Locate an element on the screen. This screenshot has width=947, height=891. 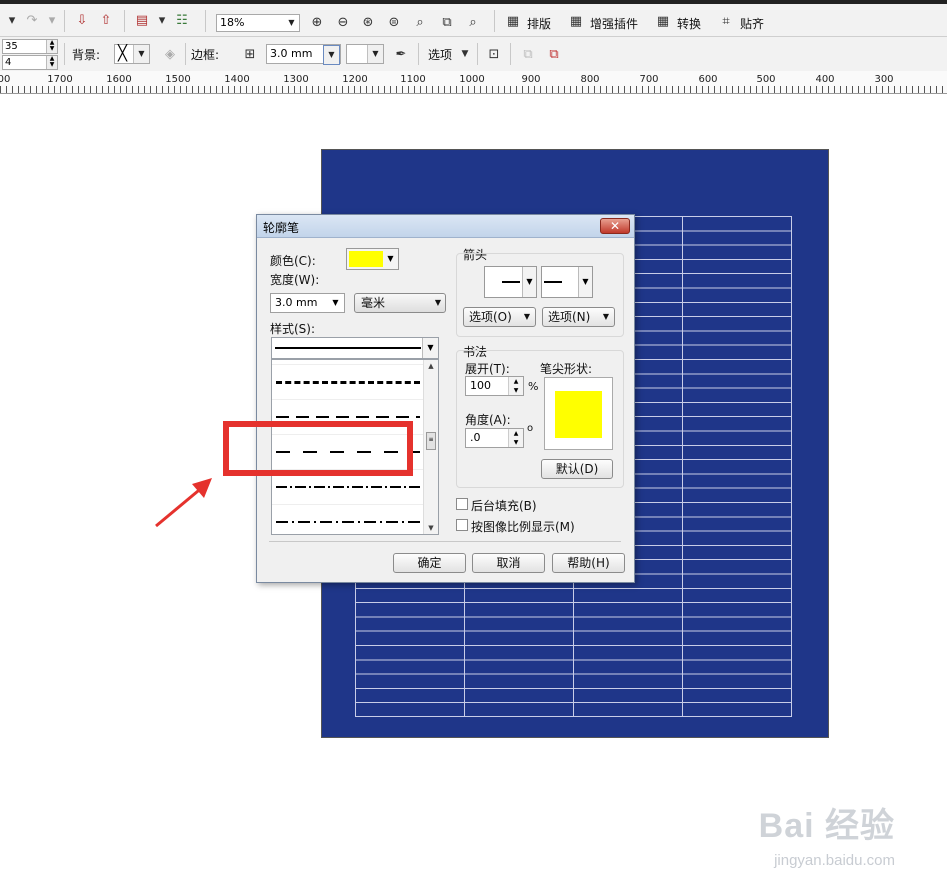
end-arrow-picker: ▼ is located at coordinates (567, 282).